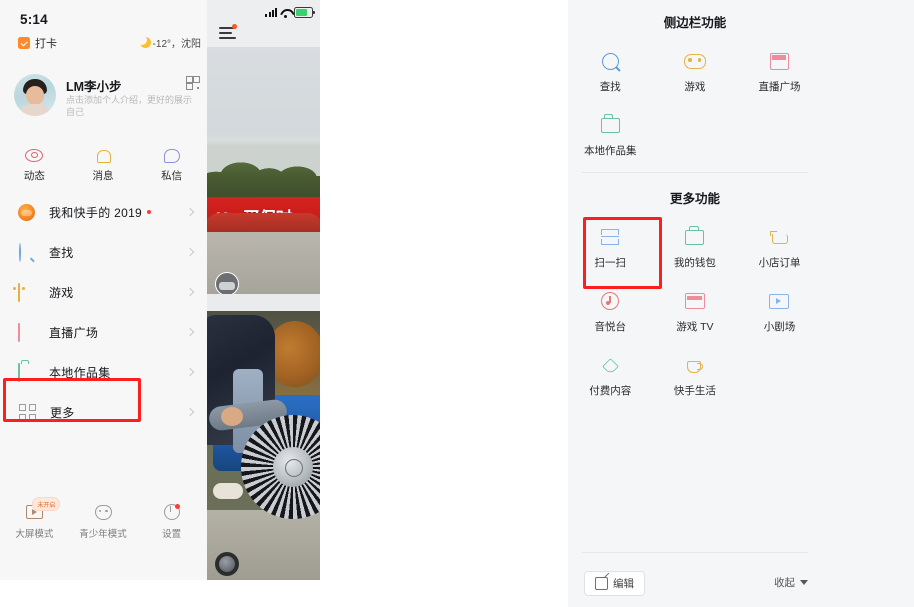 This screenshot has height=607, width=914. What do you see at coordinates (177, 506) in the screenshot?
I see `settings-red-dot` at bounding box center [177, 506].